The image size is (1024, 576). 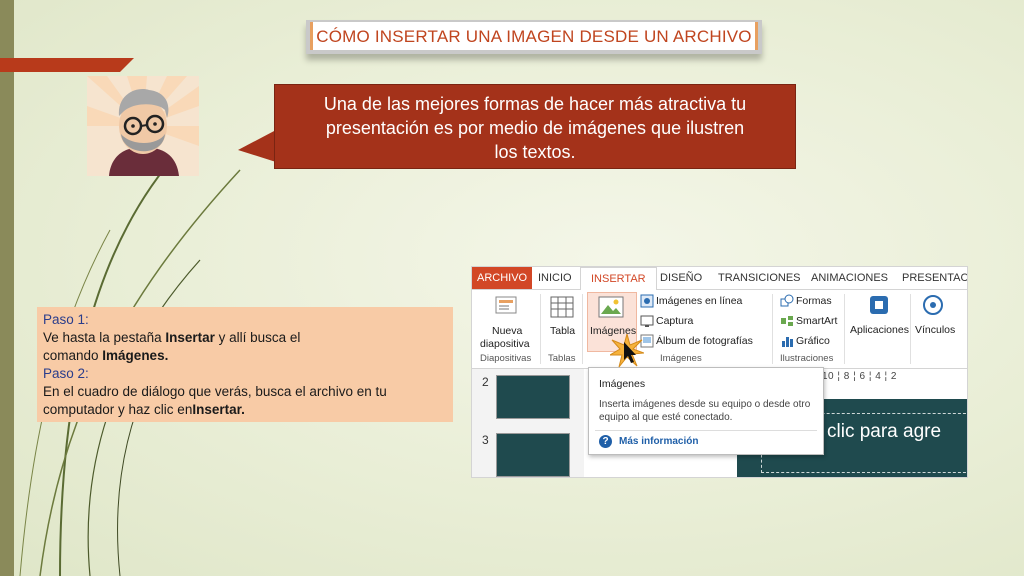 I want to click on imagenes-linea-label: Imágenes en línea, so click(x=699, y=301).